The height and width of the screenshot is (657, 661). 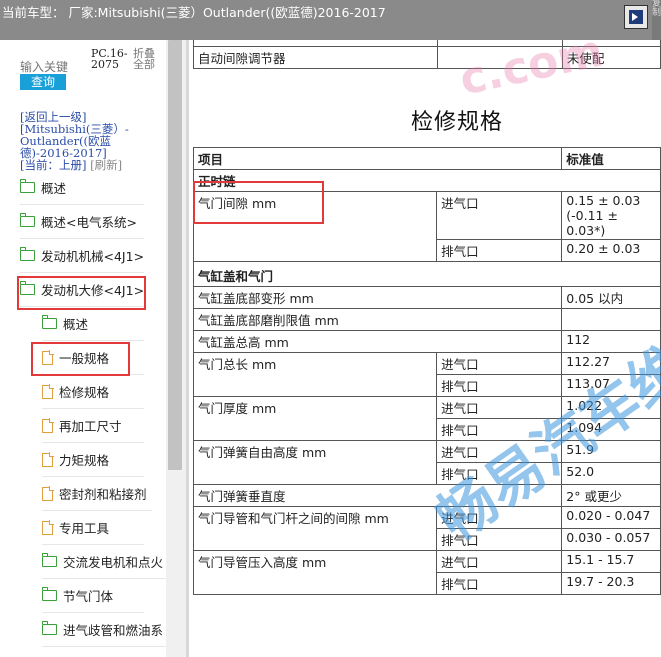 What do you see at coordinates (93, 290) in the screenshot?
I see `tree-item-label: 发动机大修<4J1>` at bounding box center [93, 290].